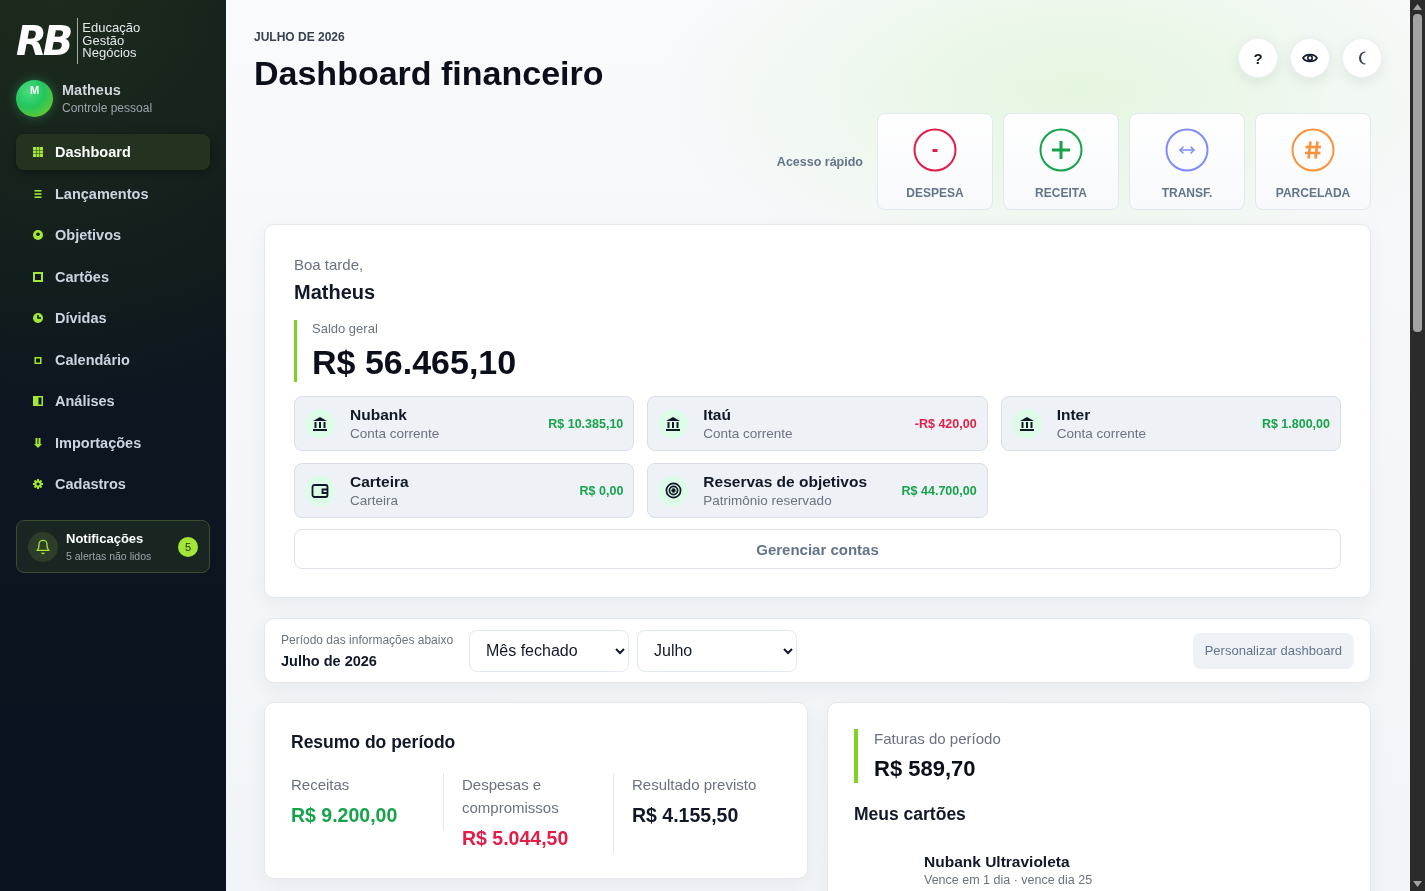  What do you see at coordinates (1258, 58) in the screenshot?
I see `help-button: ?` at bounding box center [1258, 58].